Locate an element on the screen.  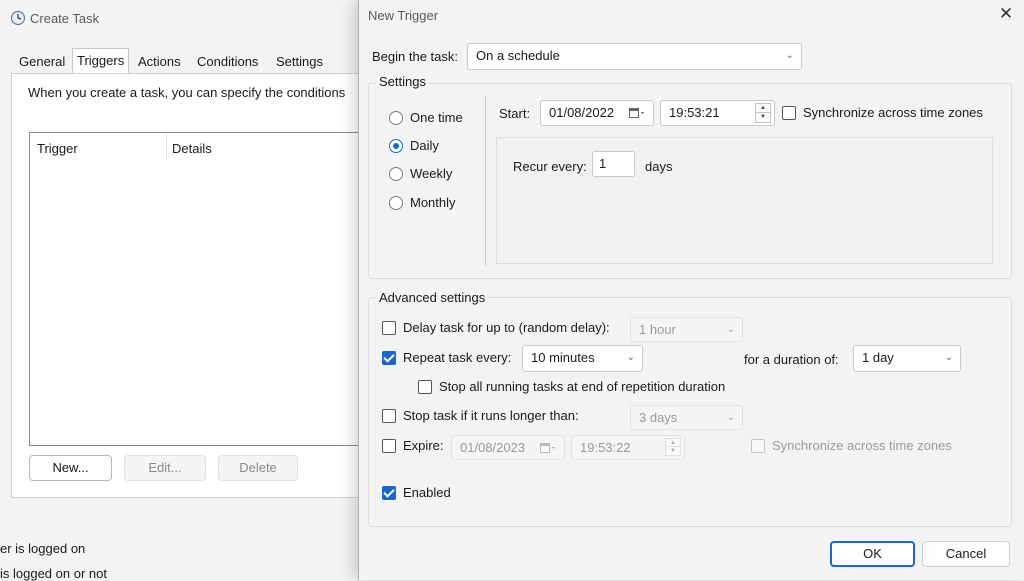
tab-conditions: Conditions is located at coordinates (227, 63).